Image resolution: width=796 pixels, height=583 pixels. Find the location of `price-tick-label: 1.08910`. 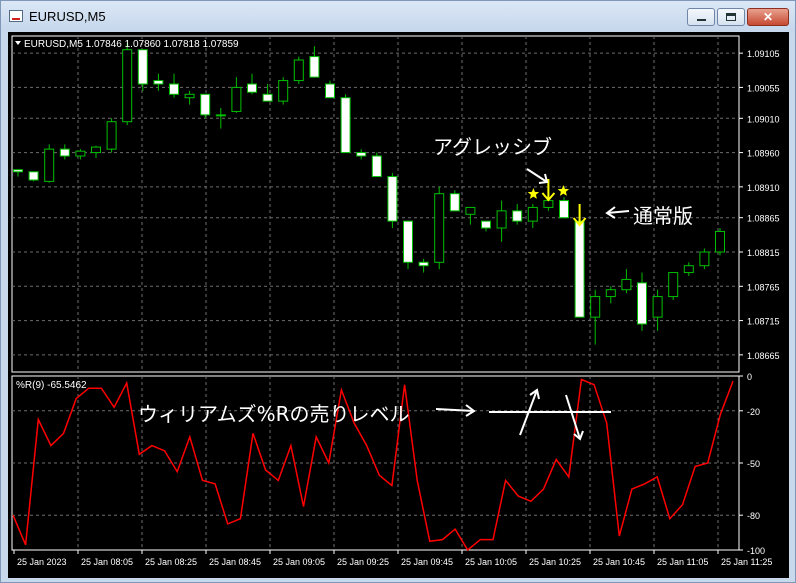

price-tick-label: 1.08910 is located at coordinates (763, 188).